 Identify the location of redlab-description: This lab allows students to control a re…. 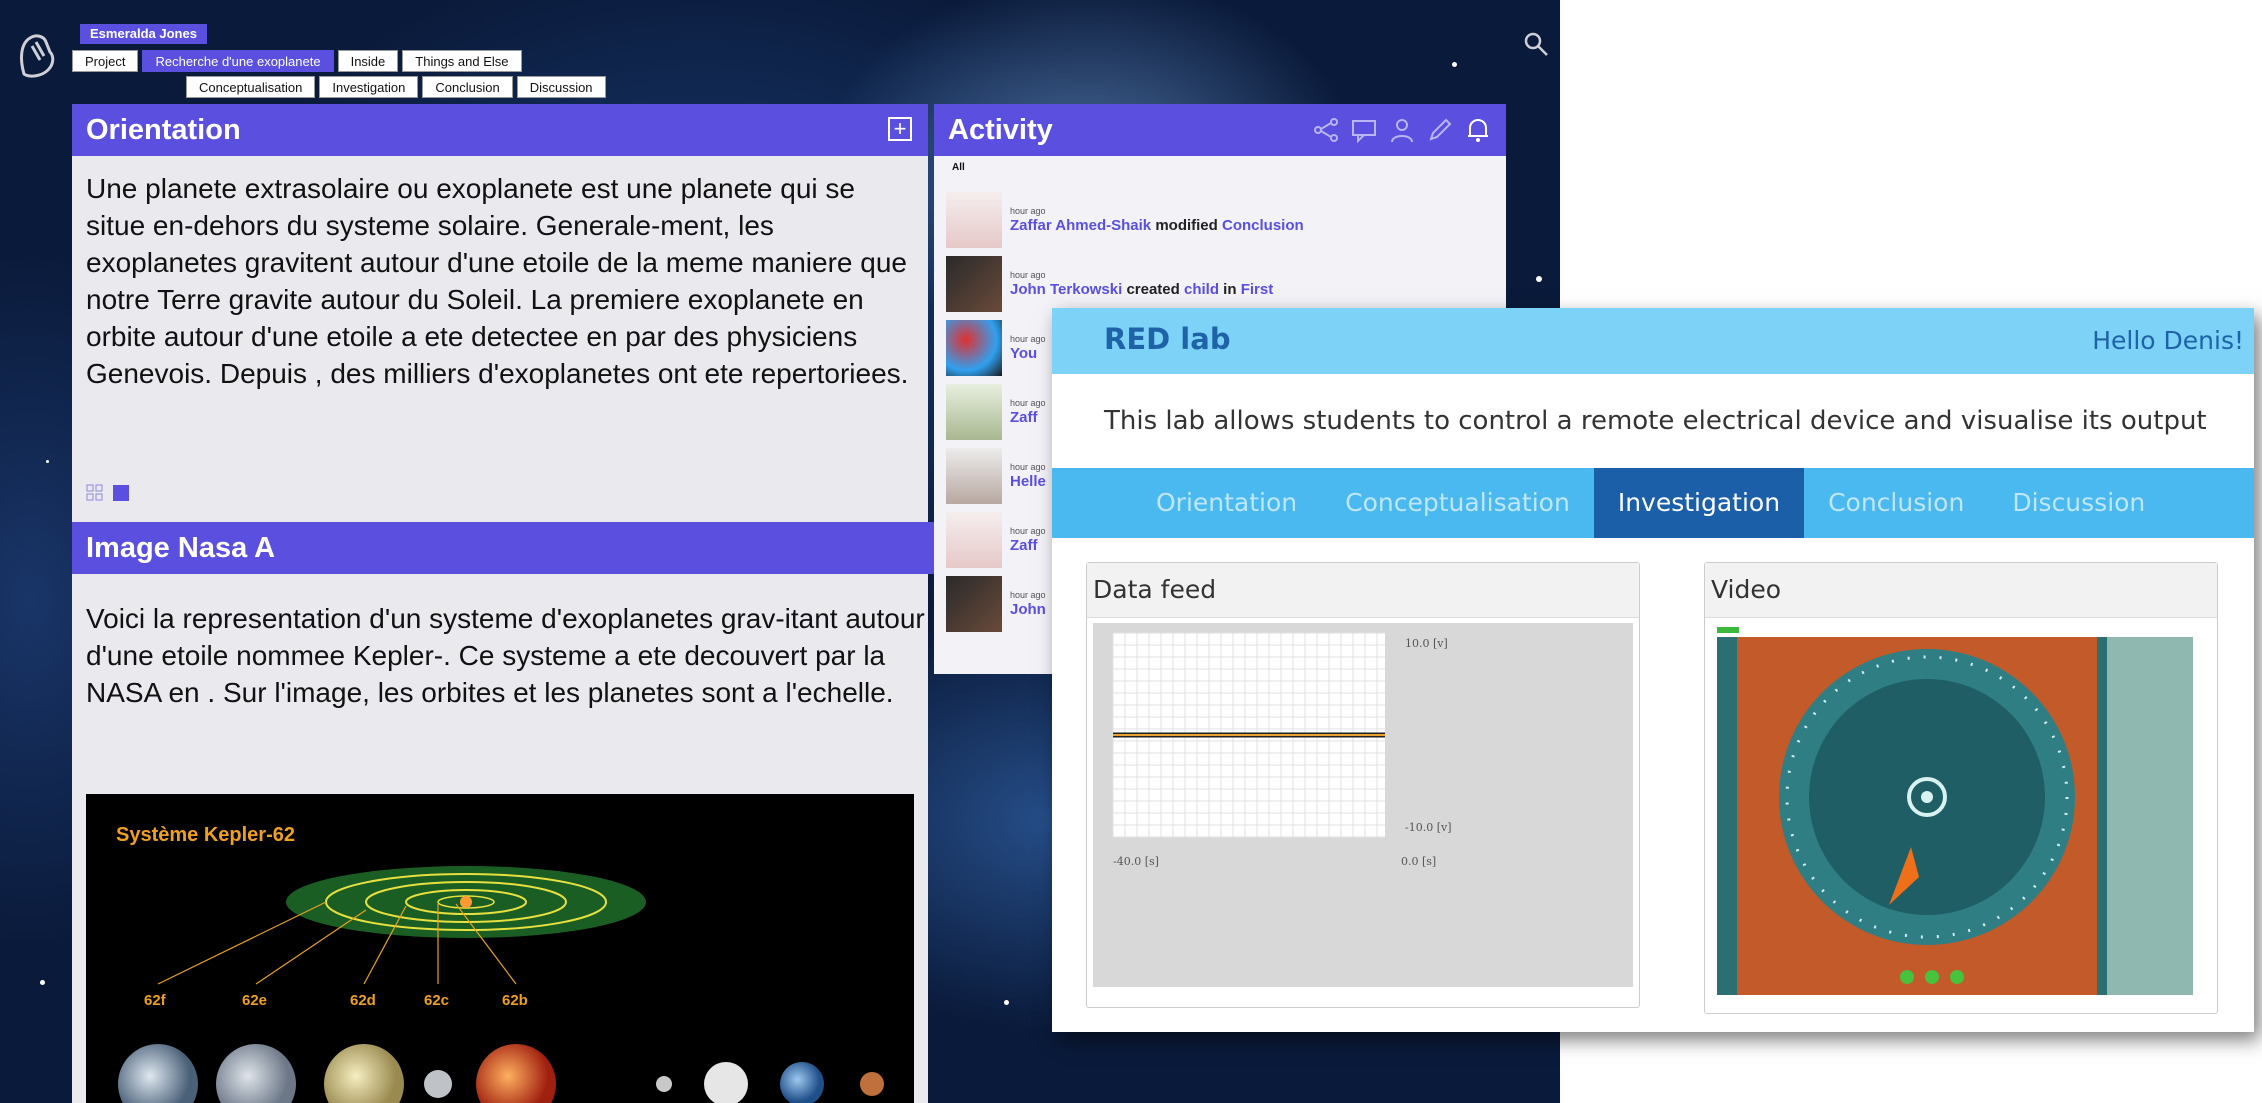
(1655, 421).